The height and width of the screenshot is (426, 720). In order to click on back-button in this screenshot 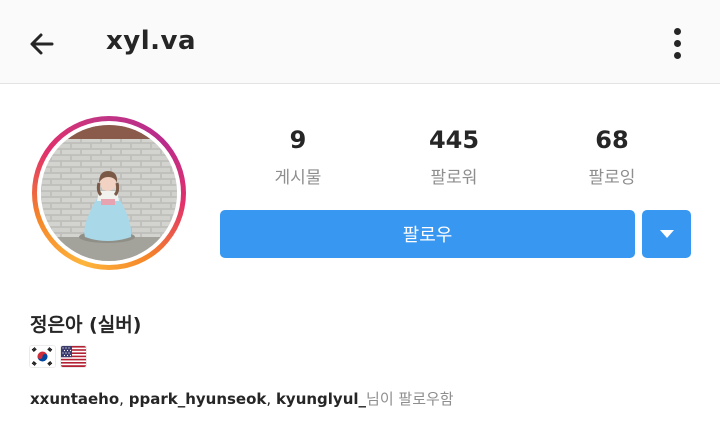, I will do `click(42, 44)`.